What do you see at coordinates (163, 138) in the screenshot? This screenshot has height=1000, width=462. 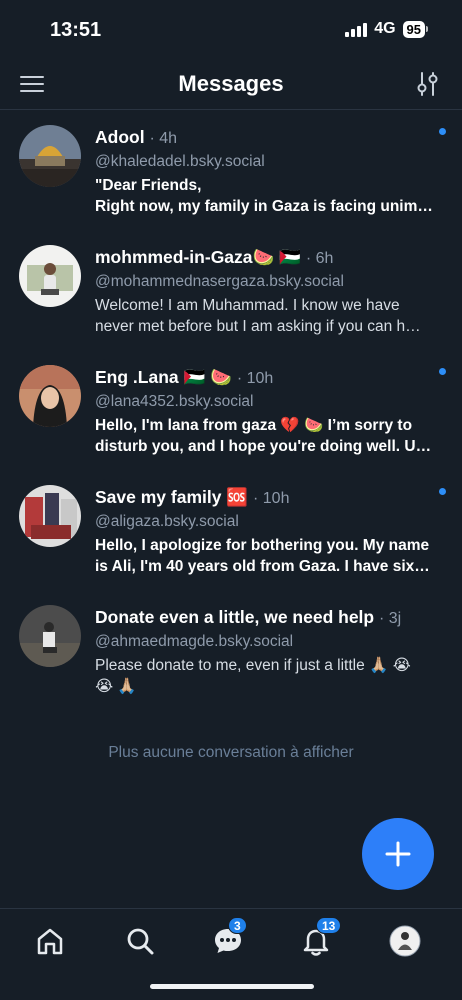 I see `conversation-time: · 4h` at bounding box center [163, 138].